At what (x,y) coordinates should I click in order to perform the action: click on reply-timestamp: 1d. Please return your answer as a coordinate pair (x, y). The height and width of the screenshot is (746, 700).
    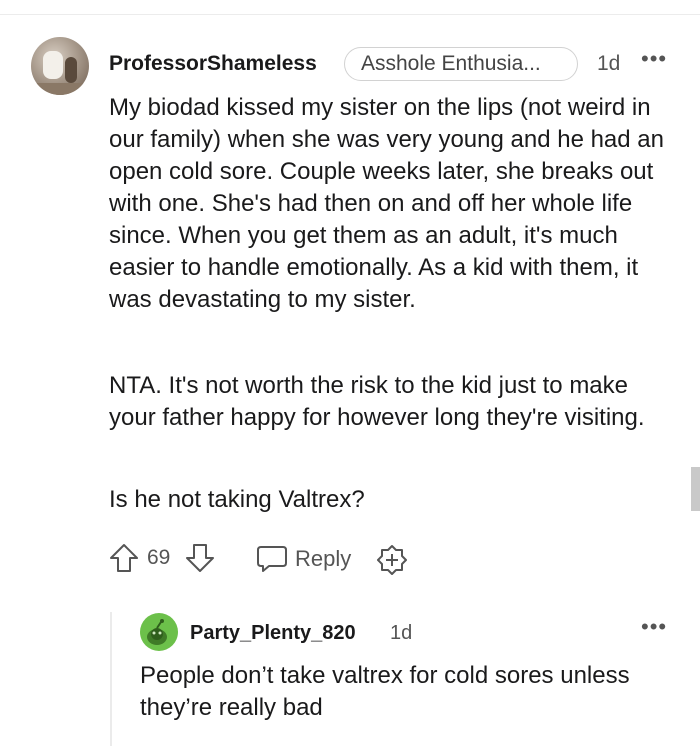
    Looking at the image, I should click on (401, 633).